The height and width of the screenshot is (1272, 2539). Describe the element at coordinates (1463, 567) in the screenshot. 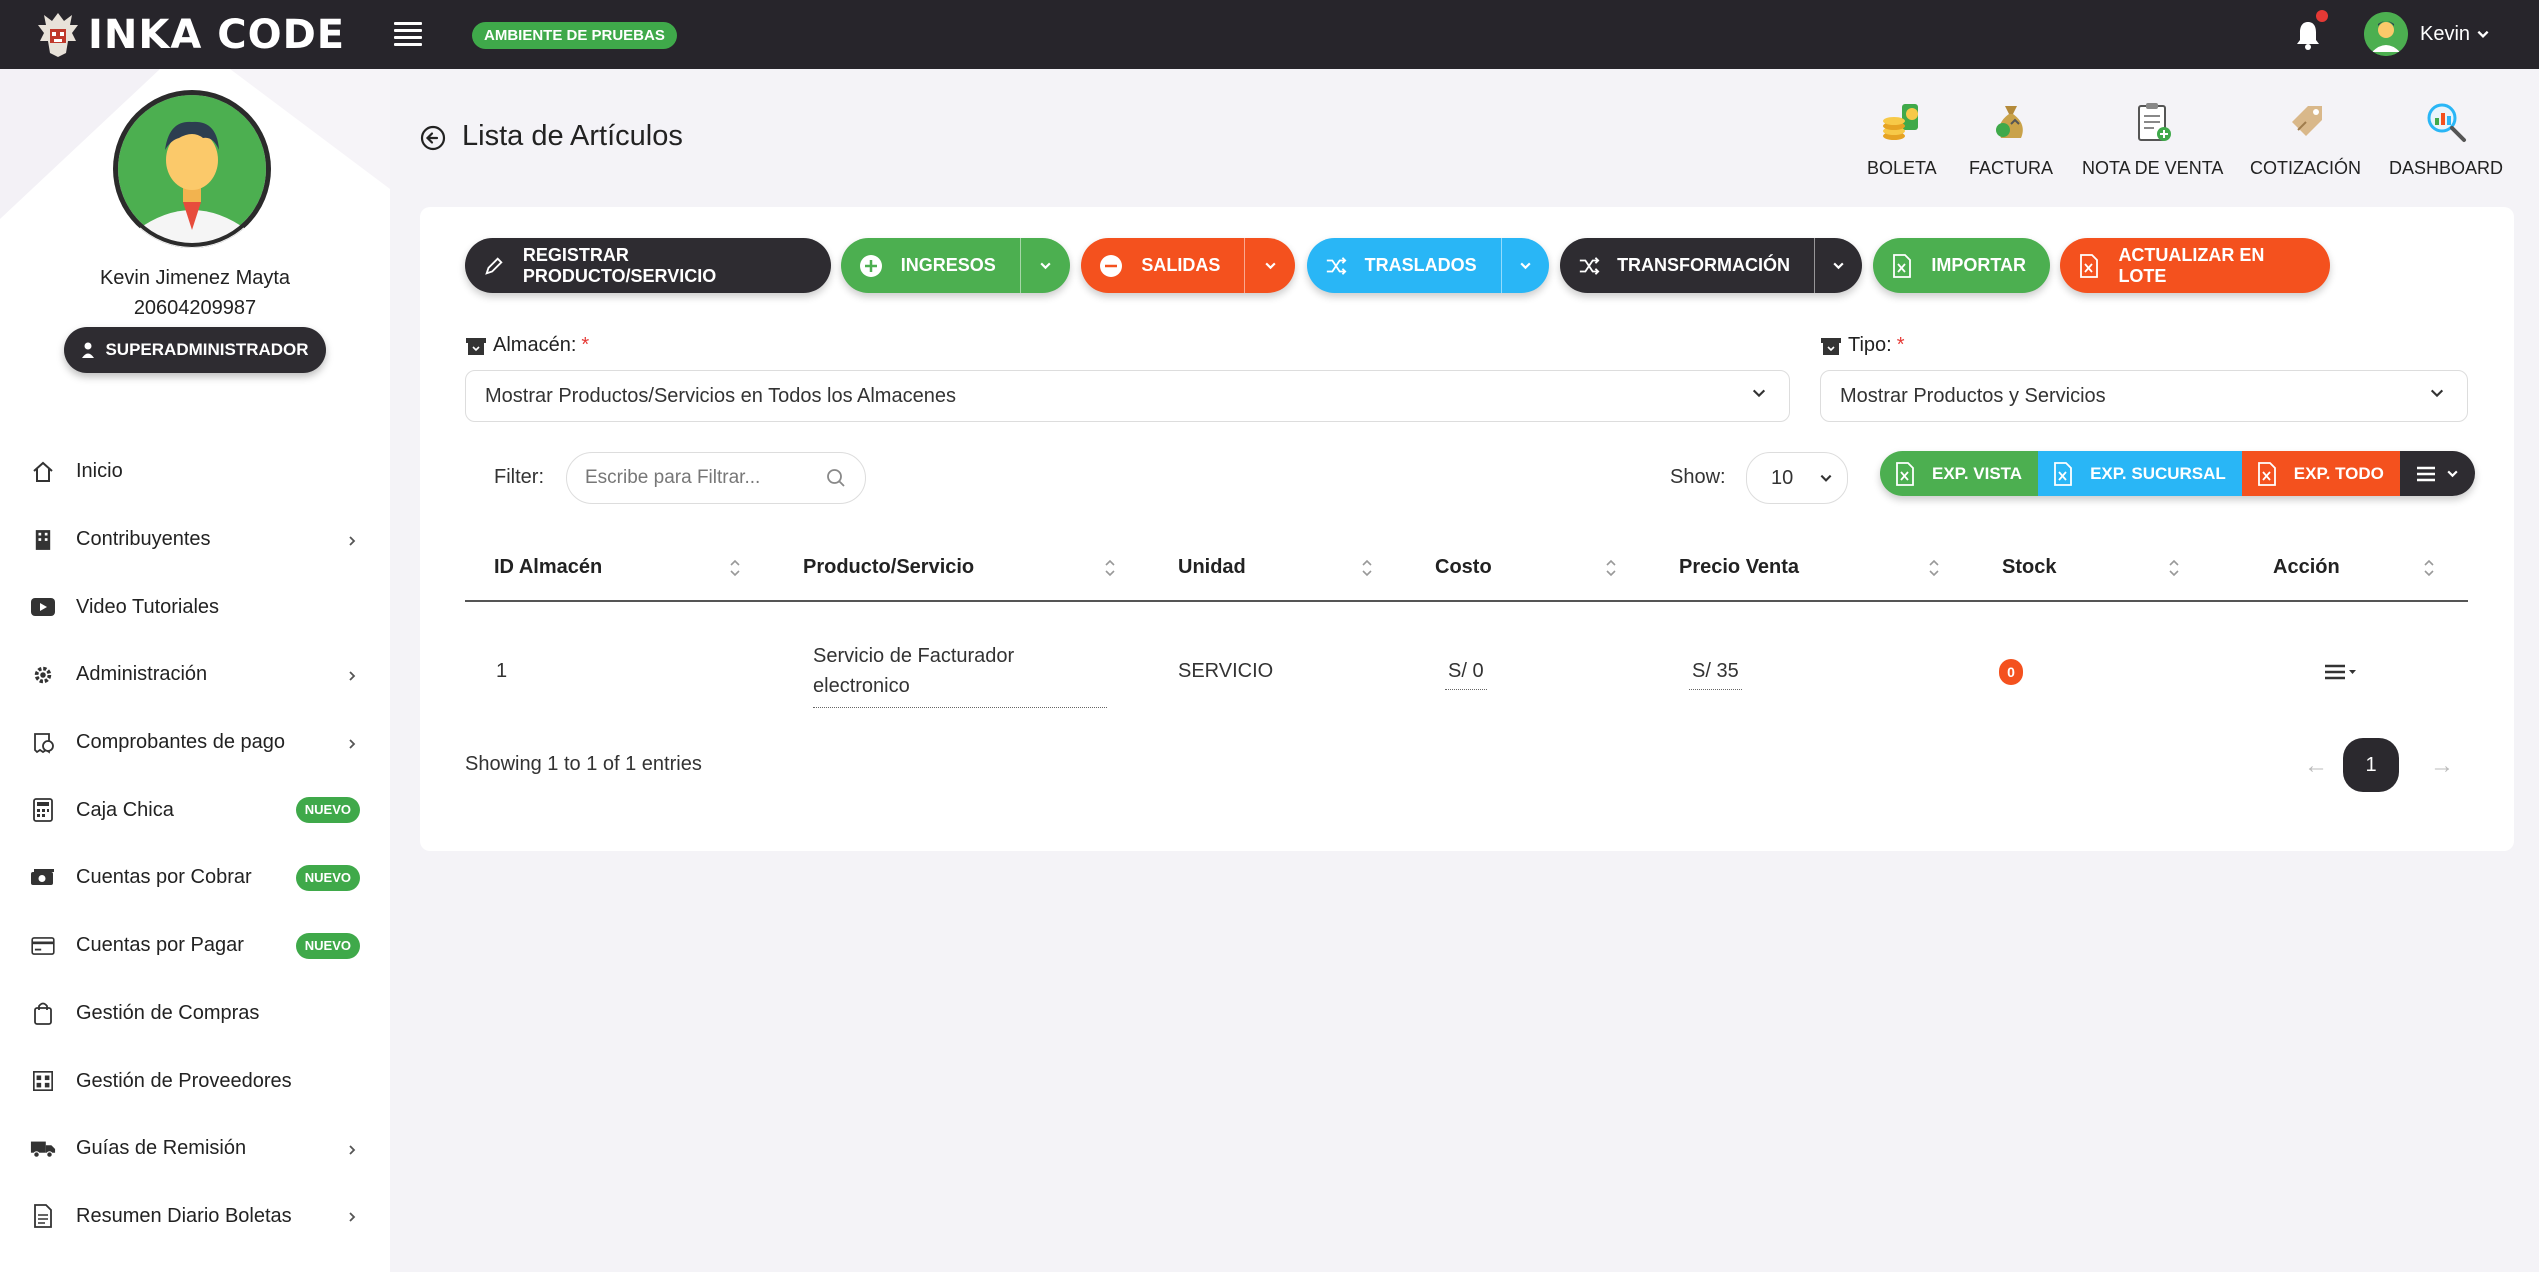

I see `column-header-costo: Costo` at that location.